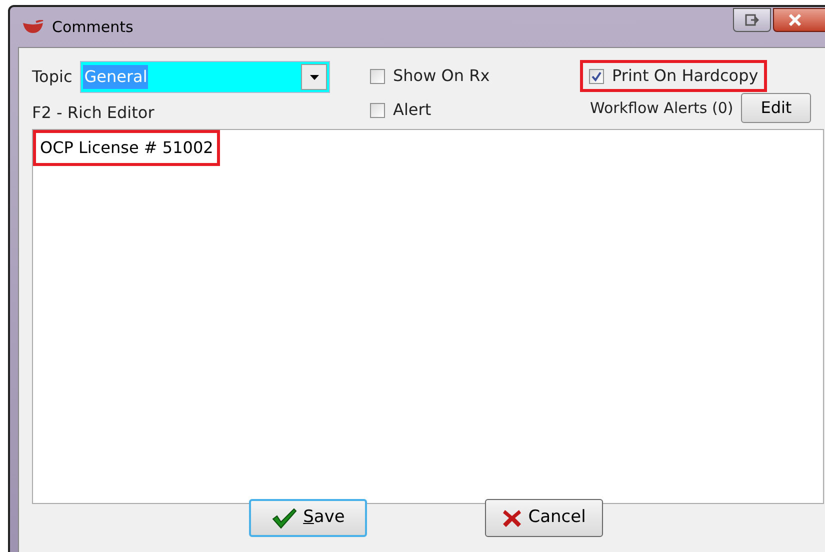 The width and height of the screenshot is (825, 552). Describe the element at coordinates (441, 76) in the screenshot. I see `checkbox-label: Show On Rx` at that location.